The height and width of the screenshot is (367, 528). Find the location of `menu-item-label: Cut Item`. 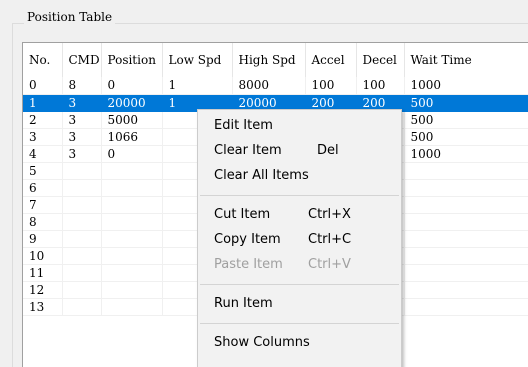

menu-item-label: Cut Item is located at coordinates (242, 214).